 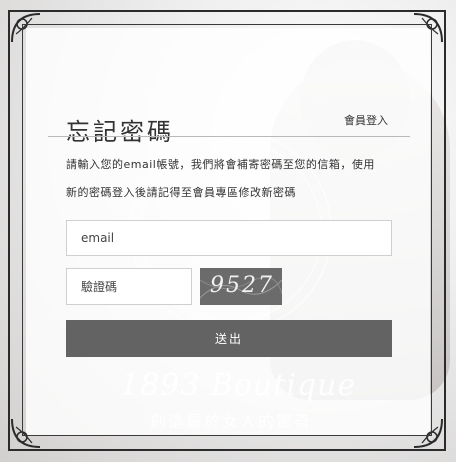 I want to click on title-divider, so click(x=229, y=136).